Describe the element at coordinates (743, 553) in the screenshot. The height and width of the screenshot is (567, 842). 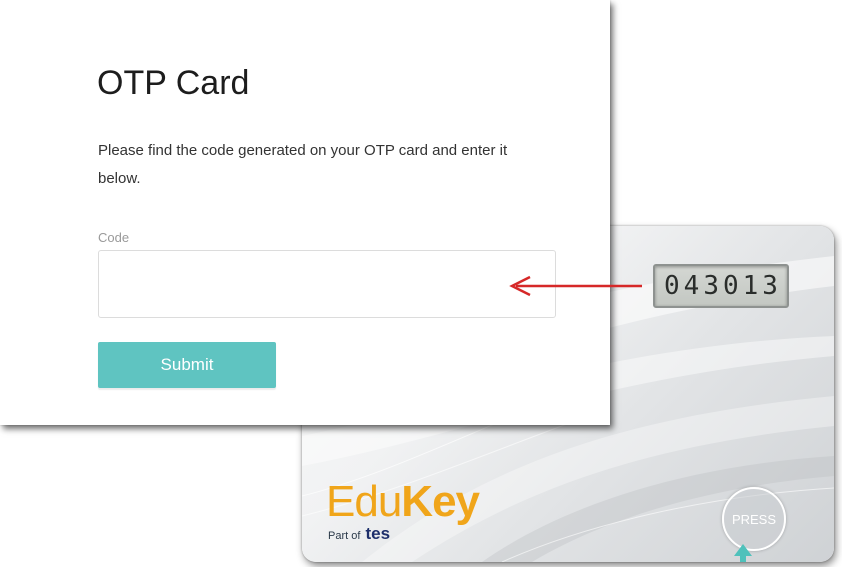
I see `pointer-icon` at that location.